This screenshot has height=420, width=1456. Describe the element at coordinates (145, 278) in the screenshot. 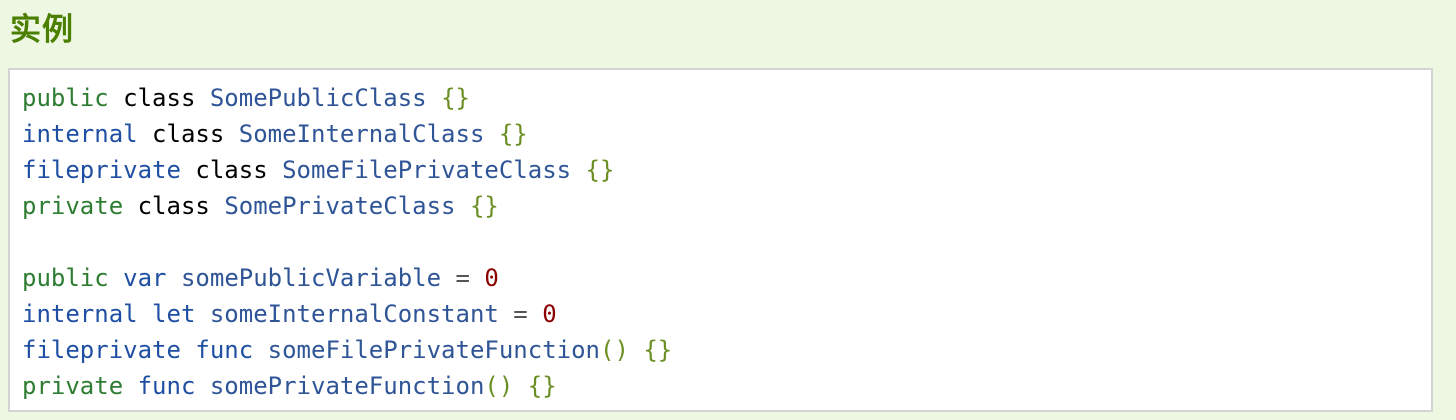

I see `declaration-keyword-token: var` at that location.